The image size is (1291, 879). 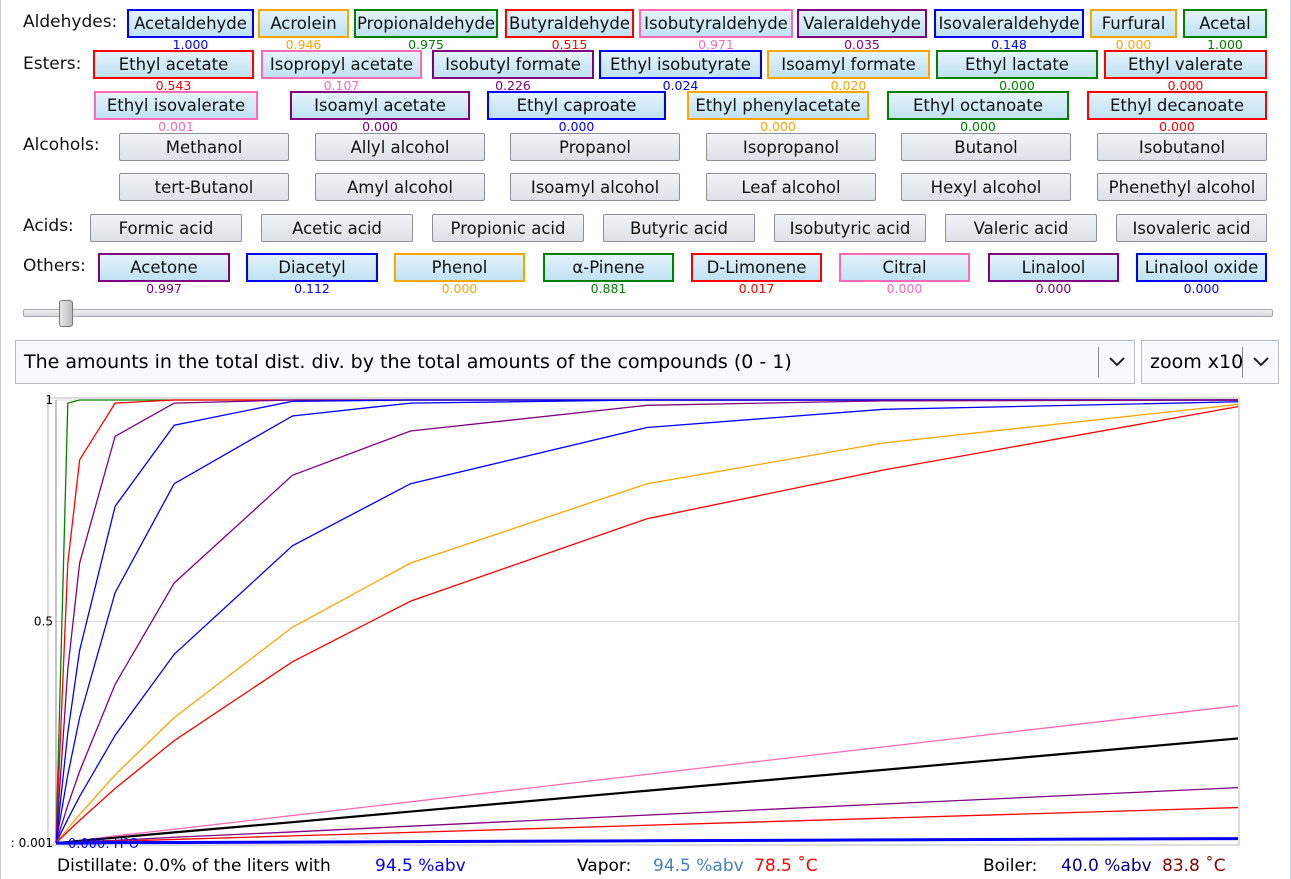 I want to click on compound-button-isobutyraldehyde: Isobutyraldehyde, so click(x=716, y=23).